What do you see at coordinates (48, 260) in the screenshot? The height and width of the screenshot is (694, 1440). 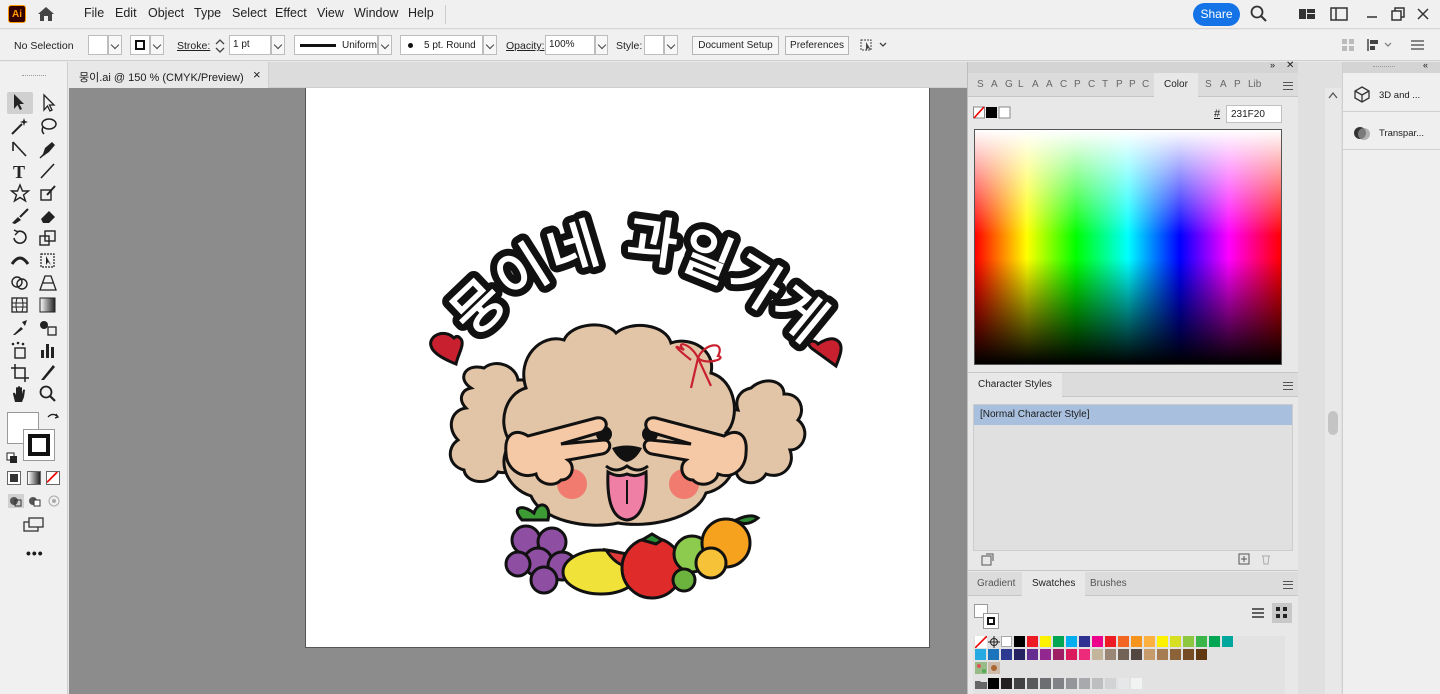 I see `free-transform-tool-icon` at bounding box center [48, 260].